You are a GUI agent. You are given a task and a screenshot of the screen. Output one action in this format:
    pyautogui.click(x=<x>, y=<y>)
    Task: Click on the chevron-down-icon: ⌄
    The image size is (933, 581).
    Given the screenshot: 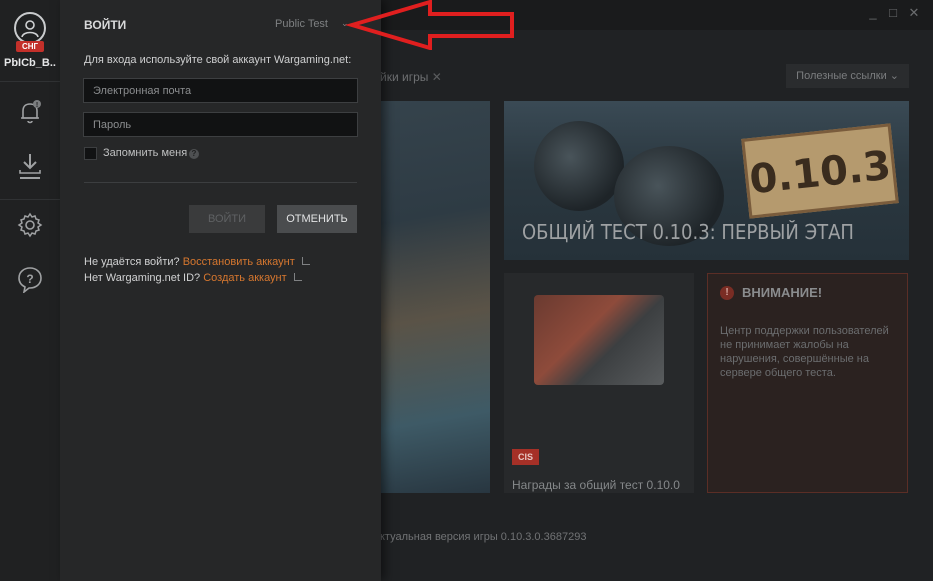 What is the action you would take?
    pyautogui.click(x=894, y=76)
    